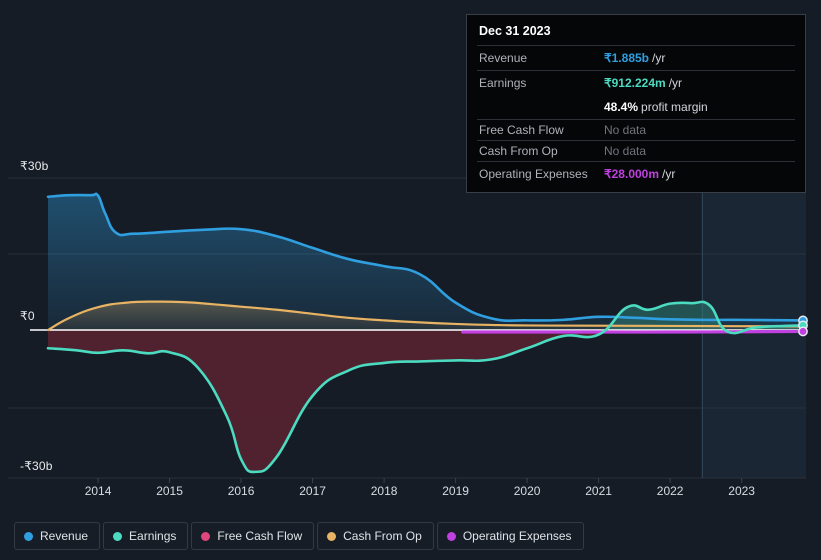 The height and width of the screenshot is (560, 821). I want to click on x-axis-tick-2016: 2016, so click(241, 491).